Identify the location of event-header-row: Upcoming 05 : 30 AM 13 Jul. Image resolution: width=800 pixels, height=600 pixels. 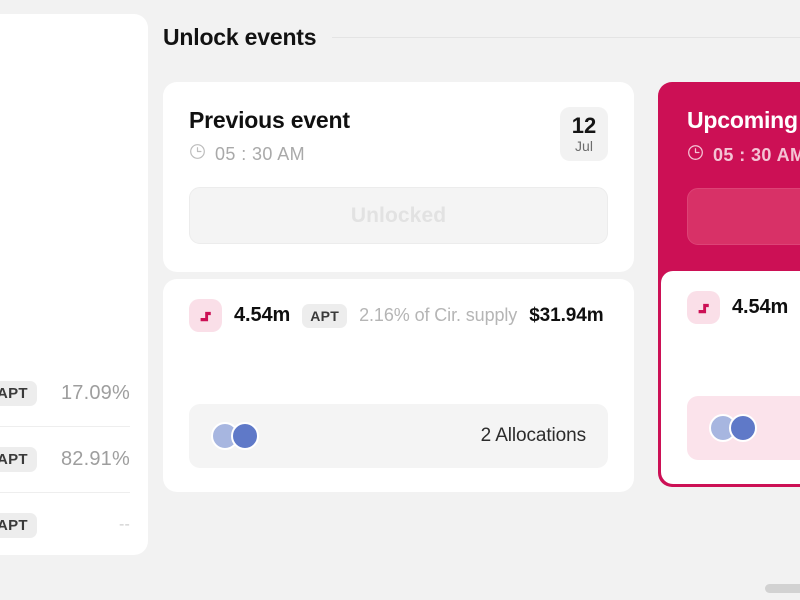
(743, 136).